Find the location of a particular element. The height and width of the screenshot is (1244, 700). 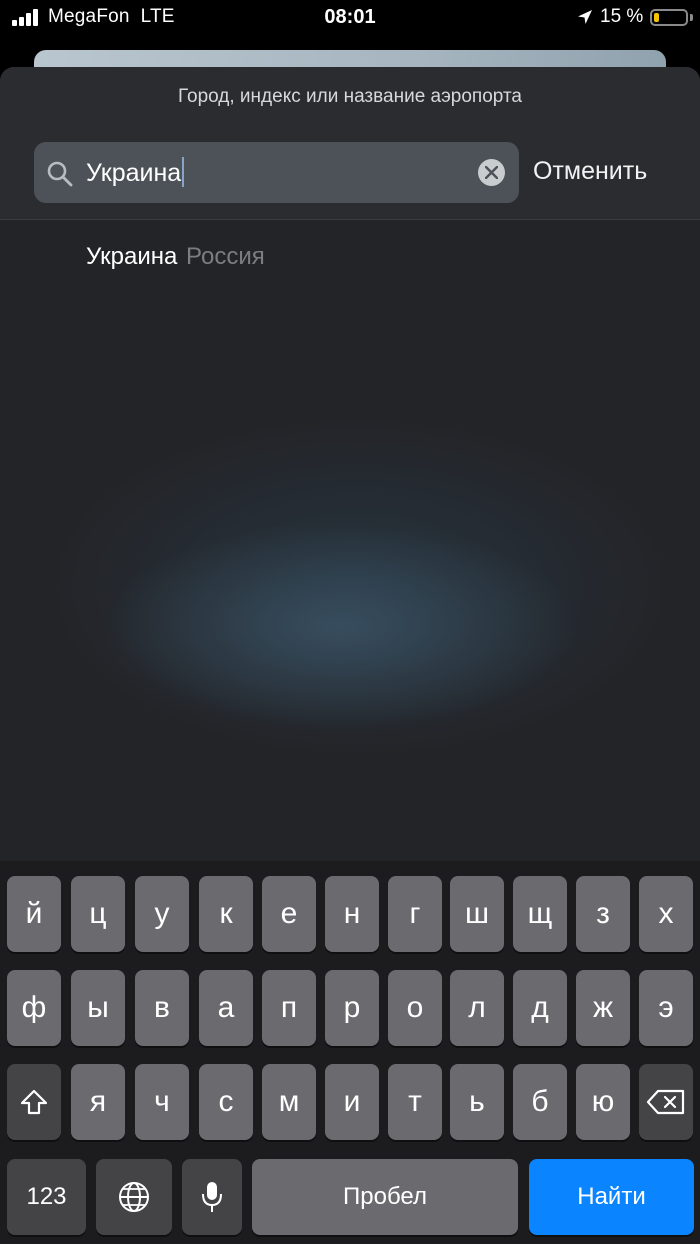

search-prompt: Город, индекс или название аэропорта is located at coordinates (349, 96).